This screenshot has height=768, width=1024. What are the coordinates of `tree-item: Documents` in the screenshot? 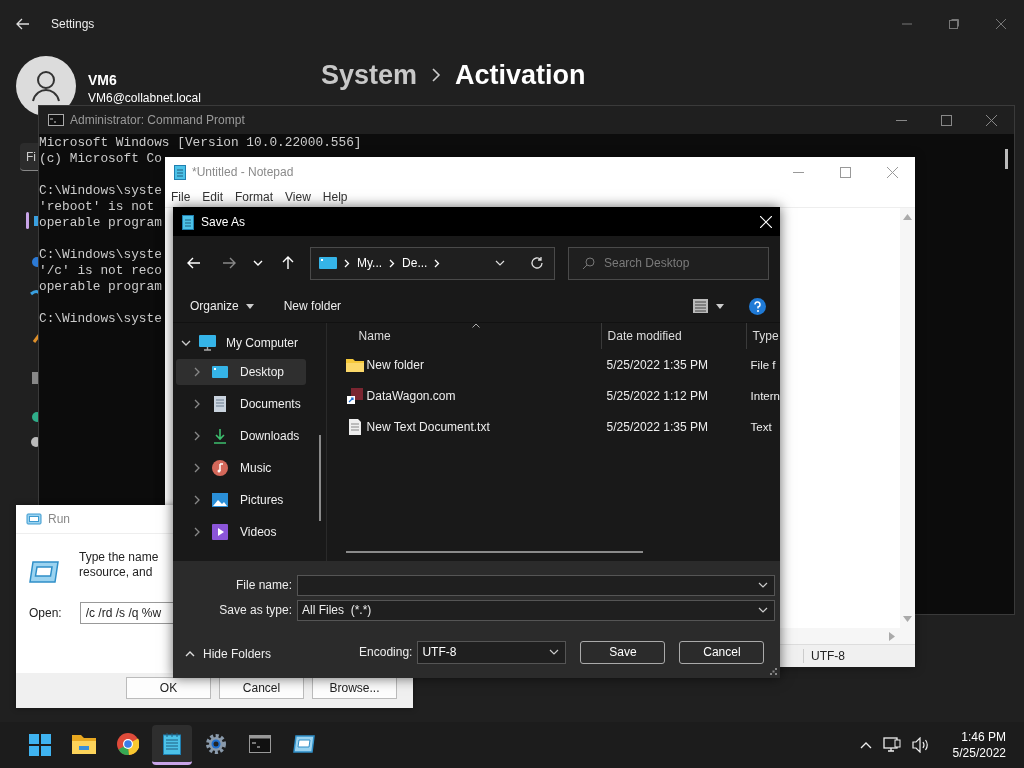 It's located at (241, 404).